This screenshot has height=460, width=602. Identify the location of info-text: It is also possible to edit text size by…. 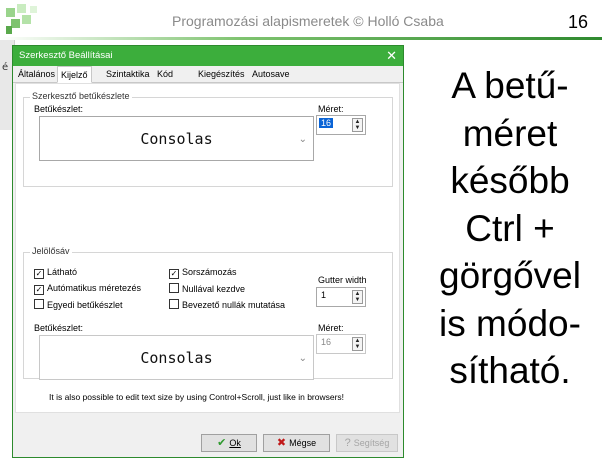
(197, 397).